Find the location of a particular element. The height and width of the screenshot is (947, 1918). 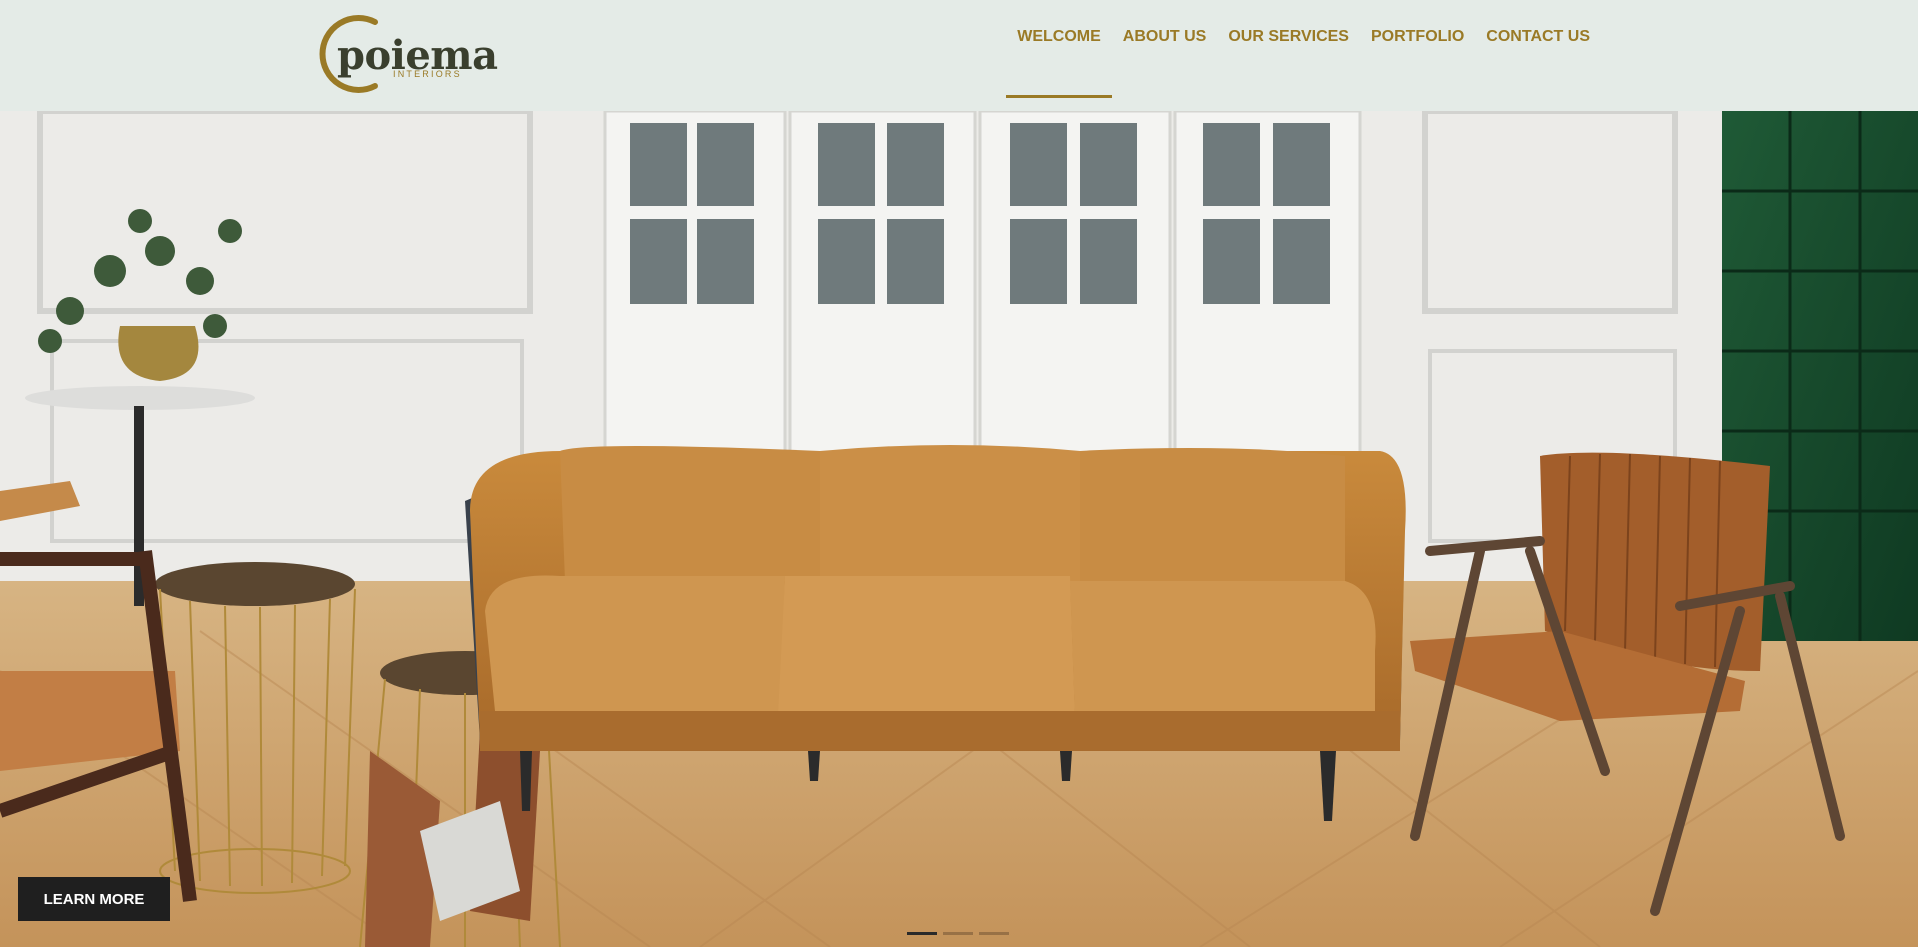

nav-our-services: OUR SERVICES is located at coordinates (1288, 49).